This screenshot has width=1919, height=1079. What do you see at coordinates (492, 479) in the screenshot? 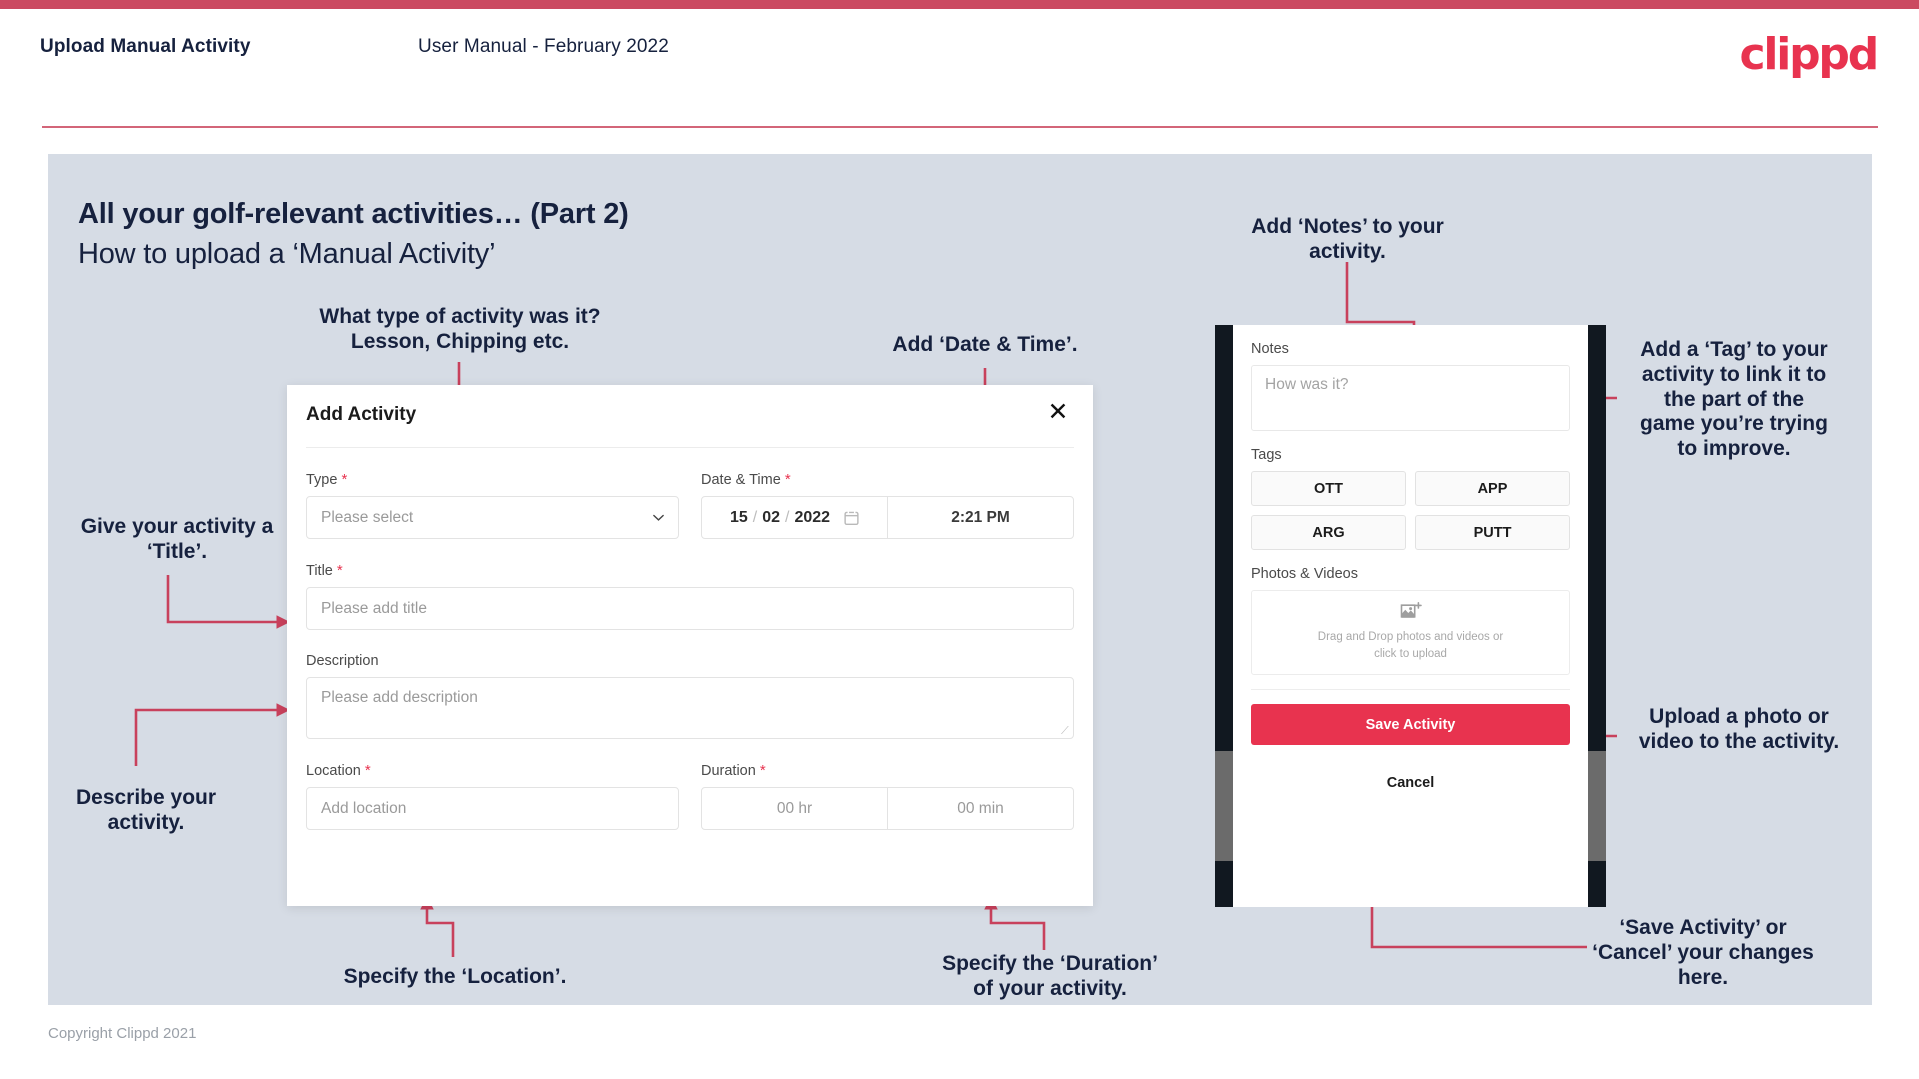
I see `label-type: Type *` at bounding box center [492, 479].